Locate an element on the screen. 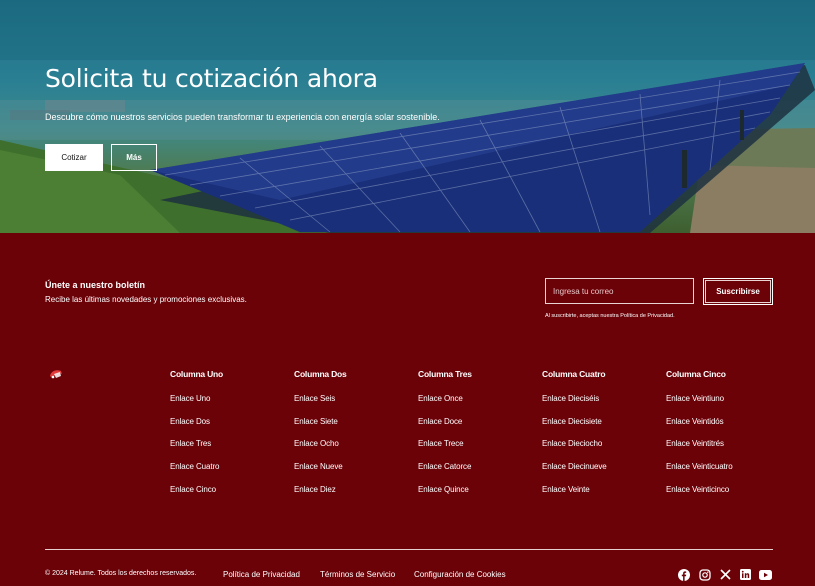  mas-button: Más is located at coordinates (134, 157).